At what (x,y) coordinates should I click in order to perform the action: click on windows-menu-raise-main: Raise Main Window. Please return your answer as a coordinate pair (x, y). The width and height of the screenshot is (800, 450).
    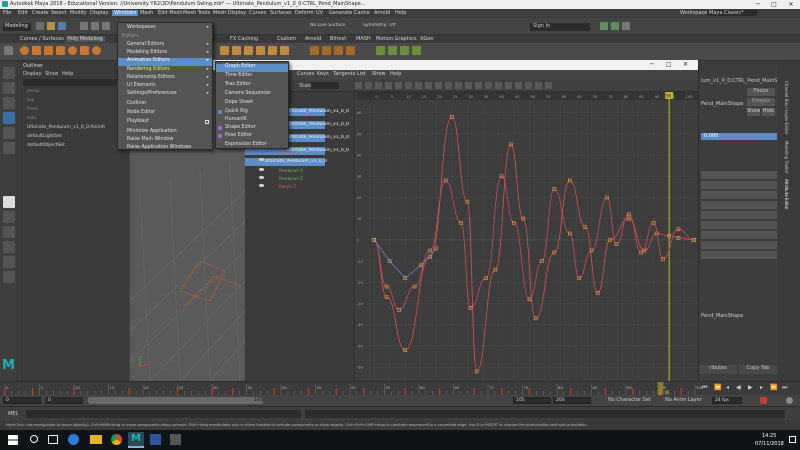
    Looking at the image, I should click on (150, 139).